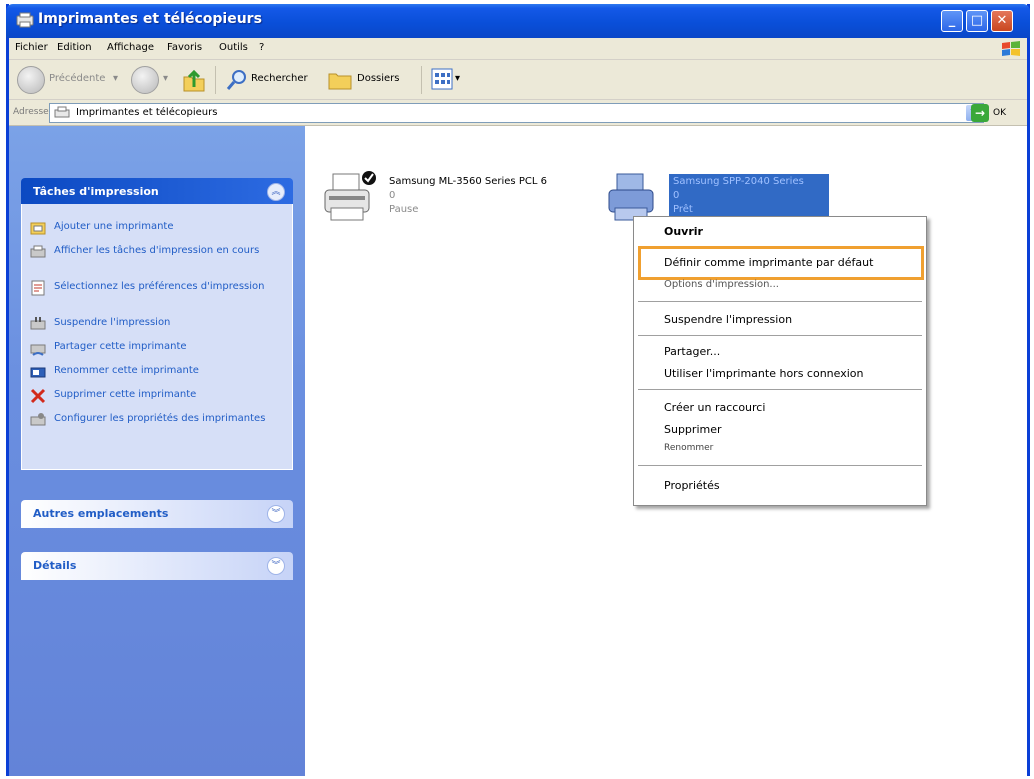 The height and width of the screenshot is (779, 1034). I want to click on printer-icon, so click(350, 196).